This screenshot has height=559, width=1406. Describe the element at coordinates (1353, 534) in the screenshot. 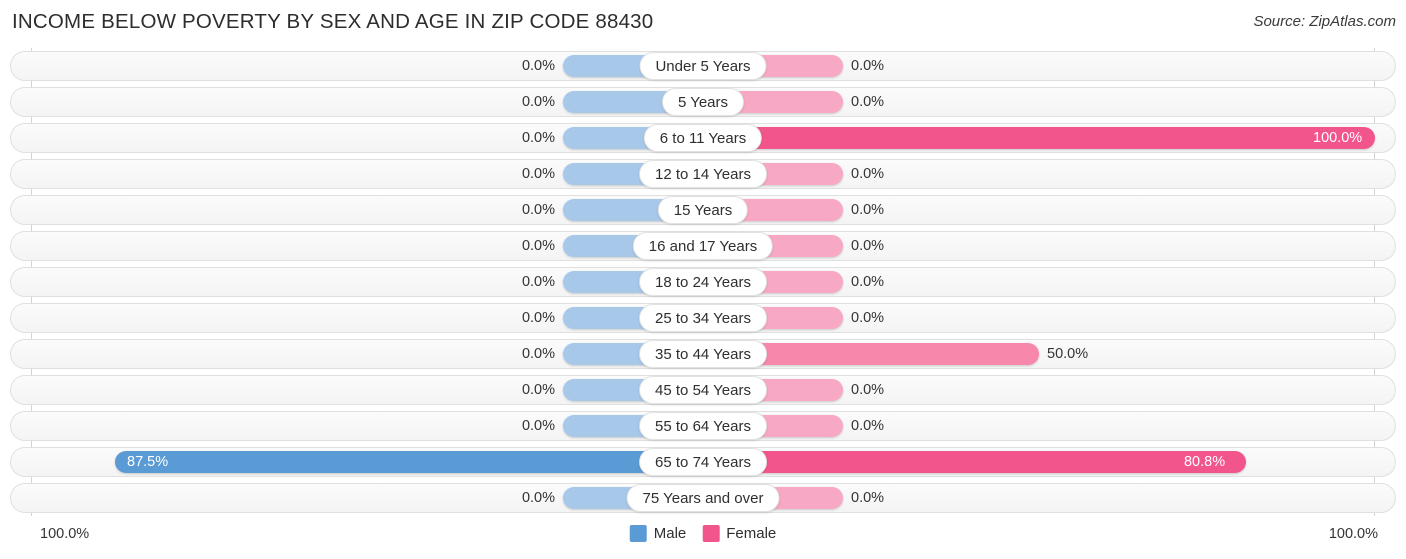

I see `axis-label-right-max: 100.0%` at that location.